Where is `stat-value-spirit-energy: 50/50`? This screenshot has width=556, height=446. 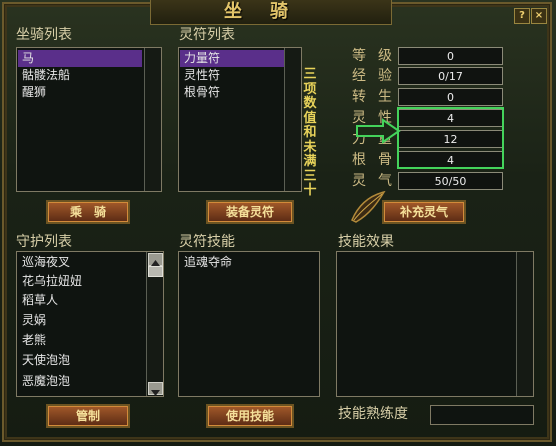 stat-value-spirit-energy: 50/50 is located at coordinates (450, 181).